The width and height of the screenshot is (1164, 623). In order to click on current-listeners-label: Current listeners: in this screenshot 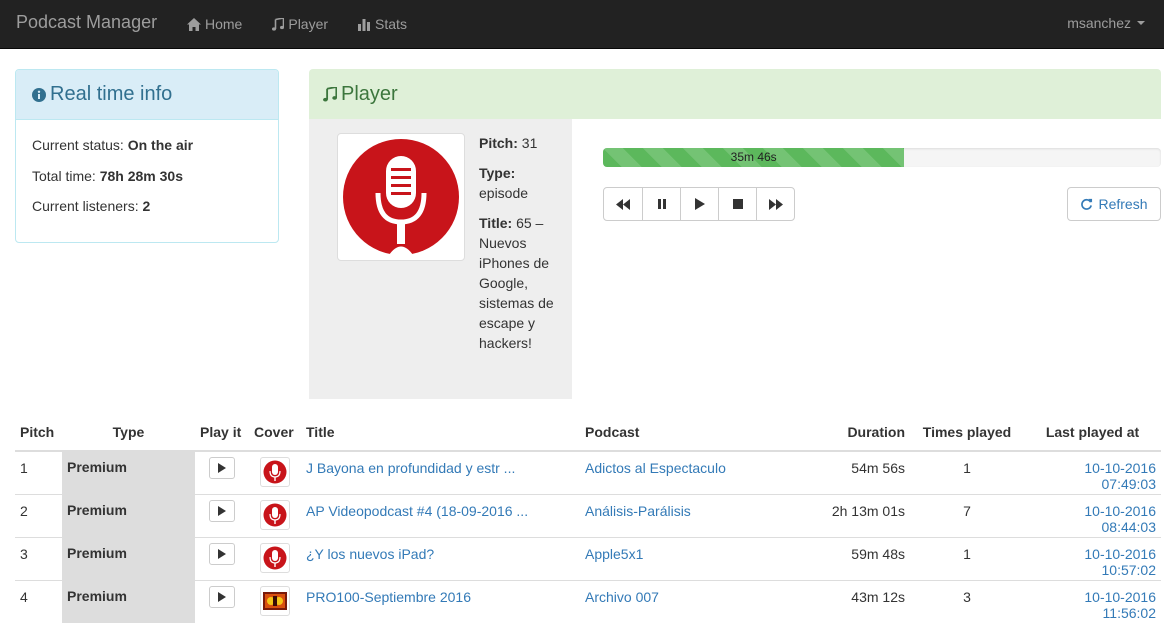, I will do `click(85, 206)`.